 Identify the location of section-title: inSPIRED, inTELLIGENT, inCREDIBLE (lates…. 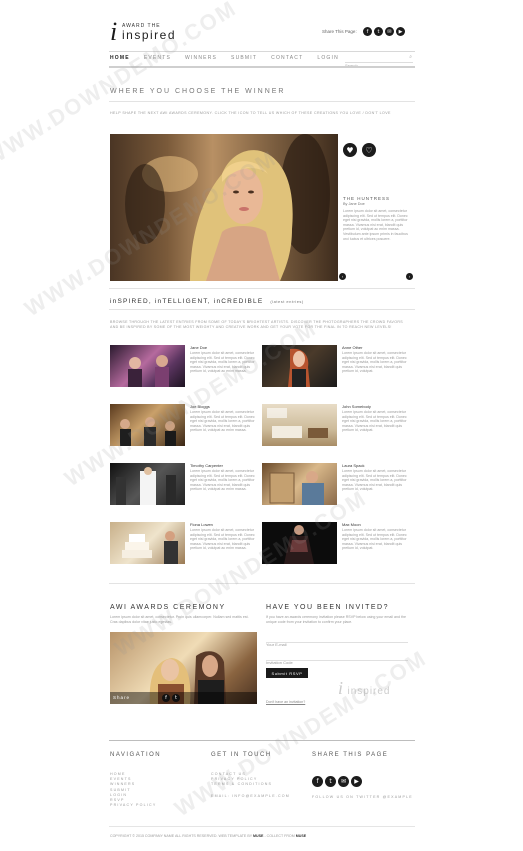
(207, 301).